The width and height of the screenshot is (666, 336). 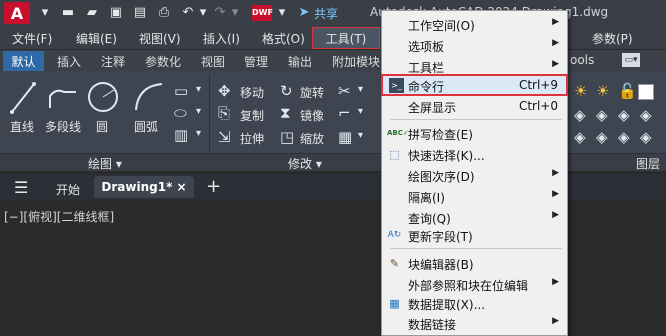 I want to click on undo-dropdown-icon: ▾, so click(x=203, y=13).